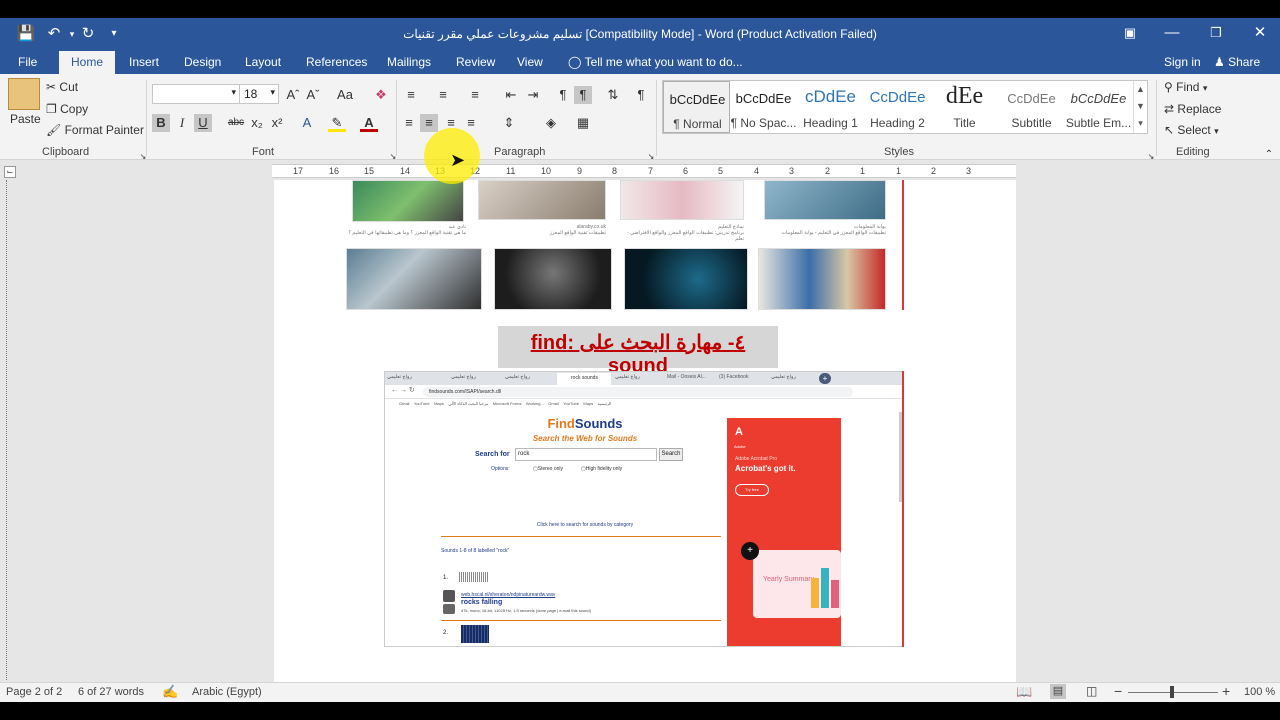 This screenshot has width=1280, height=720. Describe the element at coordinates (449, 609) in the screenshot. I see `download-icon` at that location.